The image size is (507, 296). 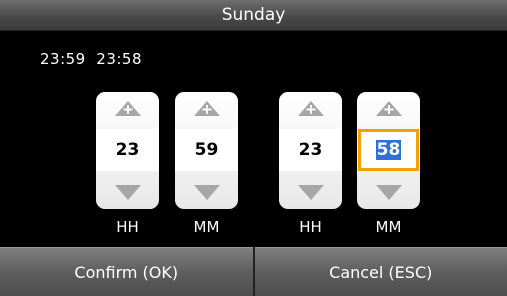 I want to click on start-hour-value: 23, so click(x=127, y=150).